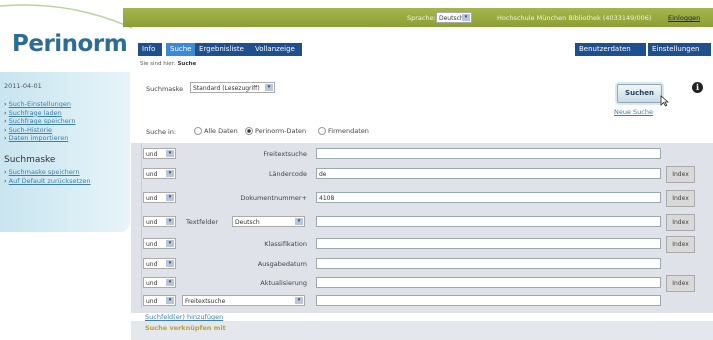 The image size is (713, 340). What do you see at coordinates (276, 49) in the screenshot?
I see `tab-vollanzeige: Vollanzeige` at bounding box center [276, 49].